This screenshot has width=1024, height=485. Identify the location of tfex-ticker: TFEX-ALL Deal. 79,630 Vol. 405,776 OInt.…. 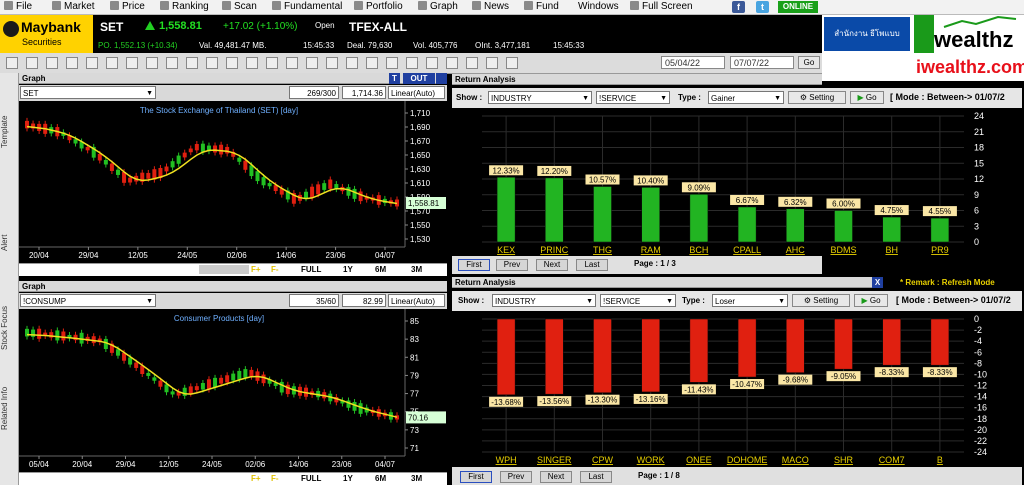
(468, 34).